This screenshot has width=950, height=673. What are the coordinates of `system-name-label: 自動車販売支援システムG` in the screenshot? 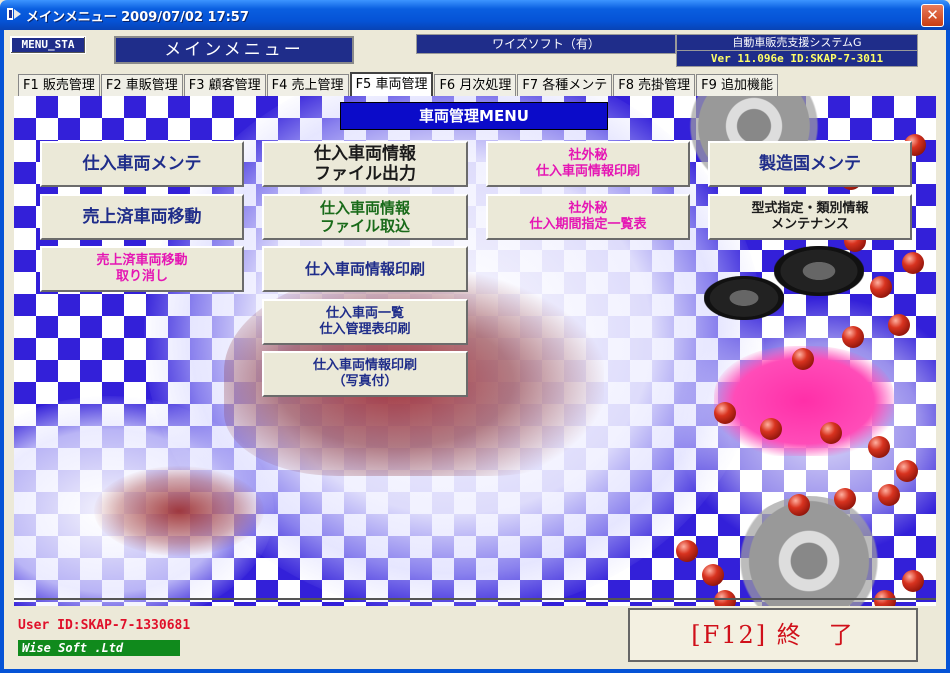 It's located at (797, 42).